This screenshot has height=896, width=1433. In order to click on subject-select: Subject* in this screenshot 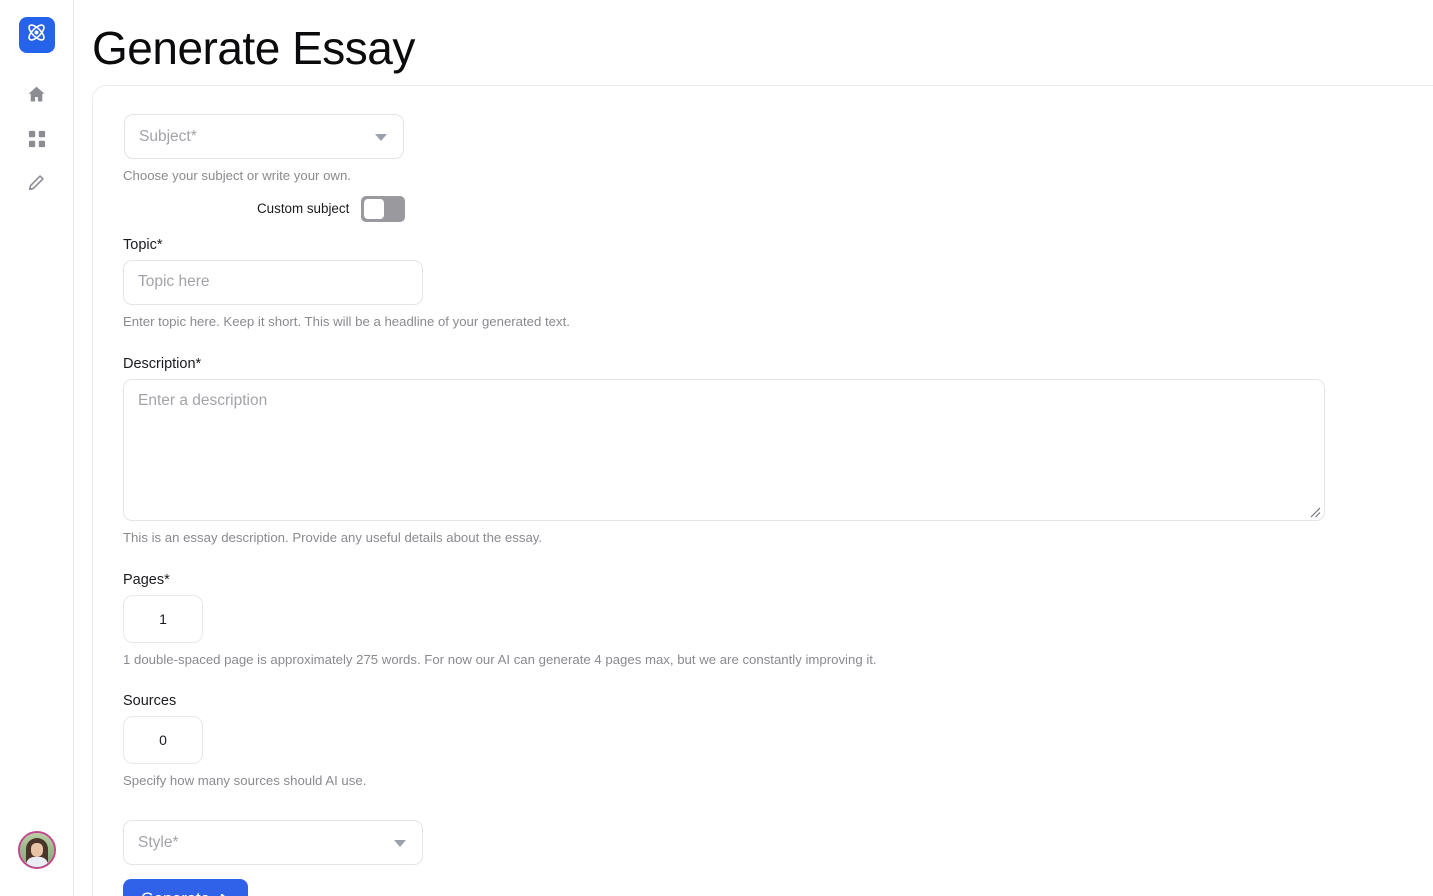, I will do `click(264, 136)`.